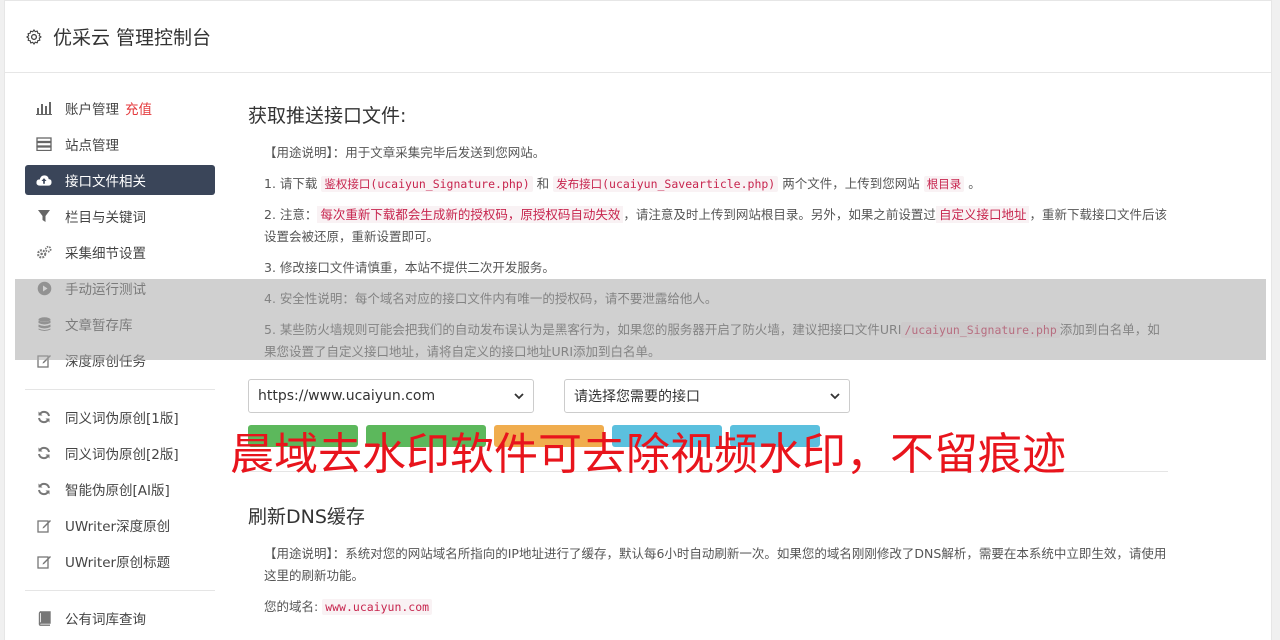 This screenshot has height=640, width=1280. What do you see at coordinates (291, 606) in the screenshot?
I see `domain-label: 您的域名:` at bounding box center [291, 606].